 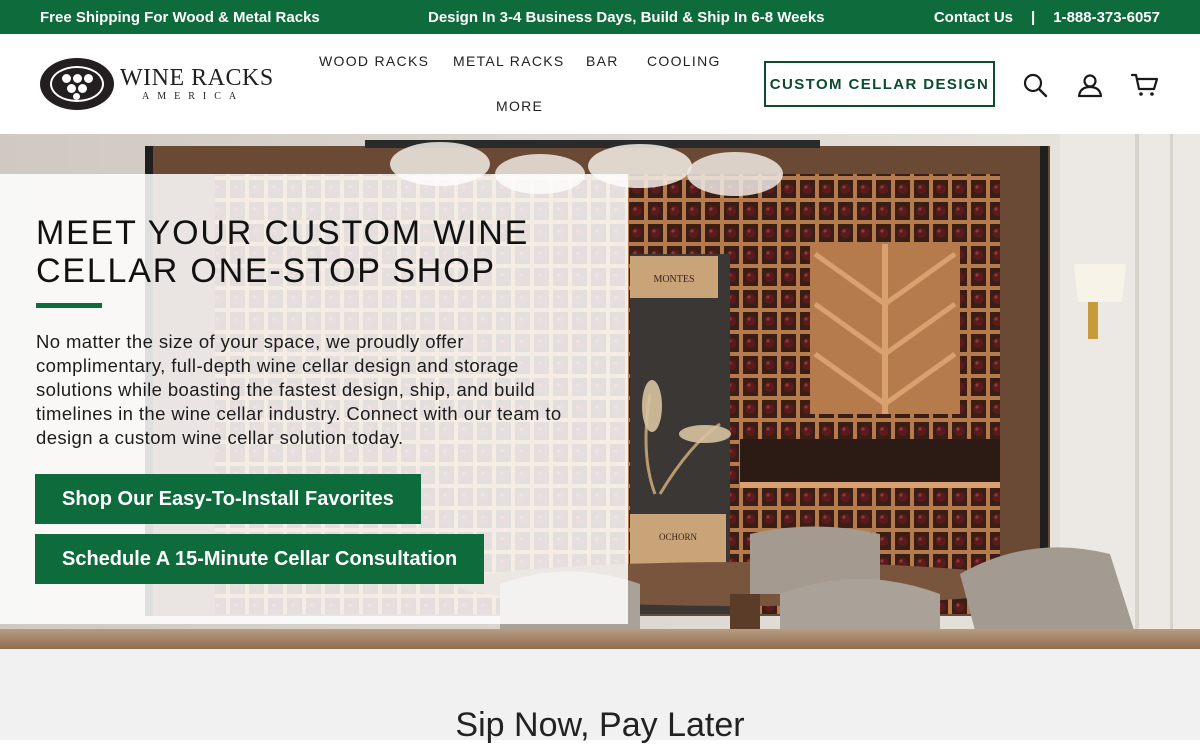 I want to click on shop-favorites-button: Shop Our Easy-To-Install Favorites, so click(x=228, y=499).